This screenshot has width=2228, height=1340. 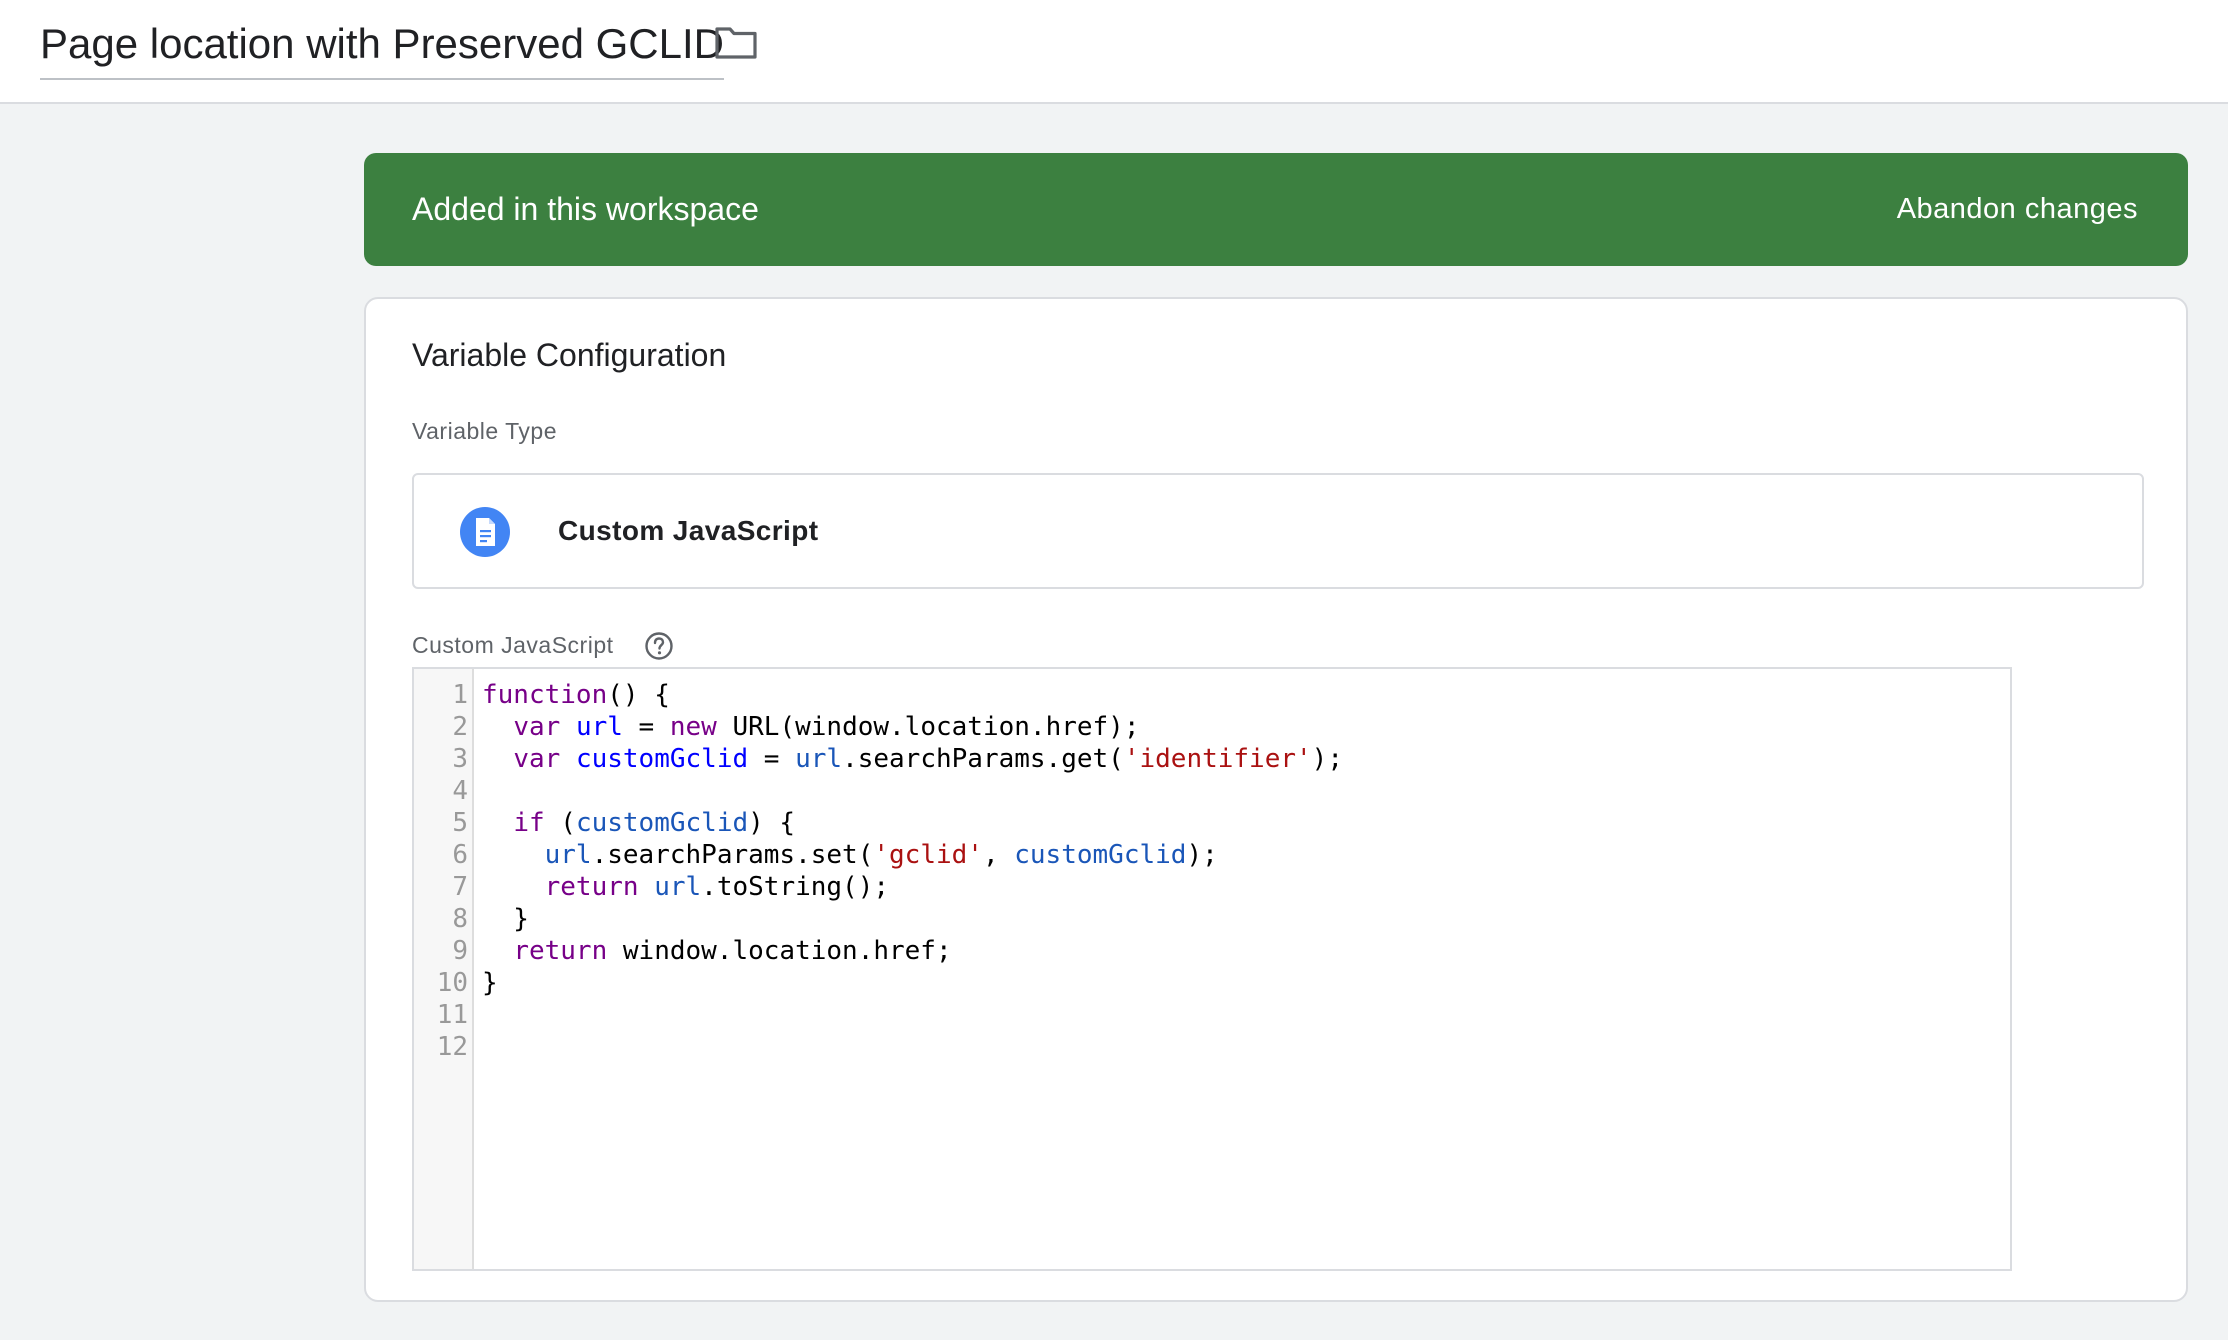 What do you see at coordinates (795, 887) in the screenshot?
I see `code-token: .toString();` at bounding box center [795, 887].